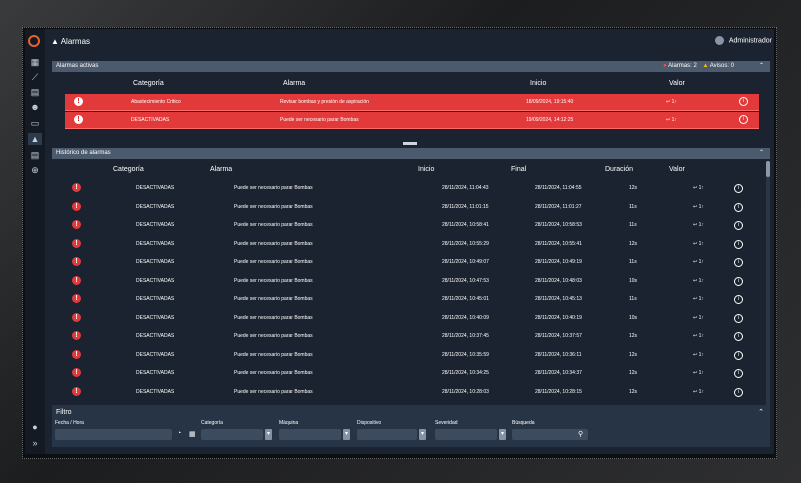 The height and width of the screenshot is (483, 801). What do you see at coordinates (465, 317) in the screenshot?
I see `cell-inicio: 28/11/2024, 10:40:09` at bounding box center [465, 317].